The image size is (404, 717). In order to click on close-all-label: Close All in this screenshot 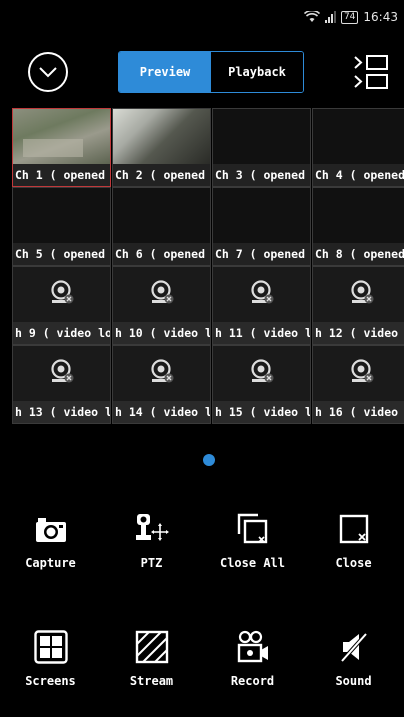, I will do `click(252, 563)`.